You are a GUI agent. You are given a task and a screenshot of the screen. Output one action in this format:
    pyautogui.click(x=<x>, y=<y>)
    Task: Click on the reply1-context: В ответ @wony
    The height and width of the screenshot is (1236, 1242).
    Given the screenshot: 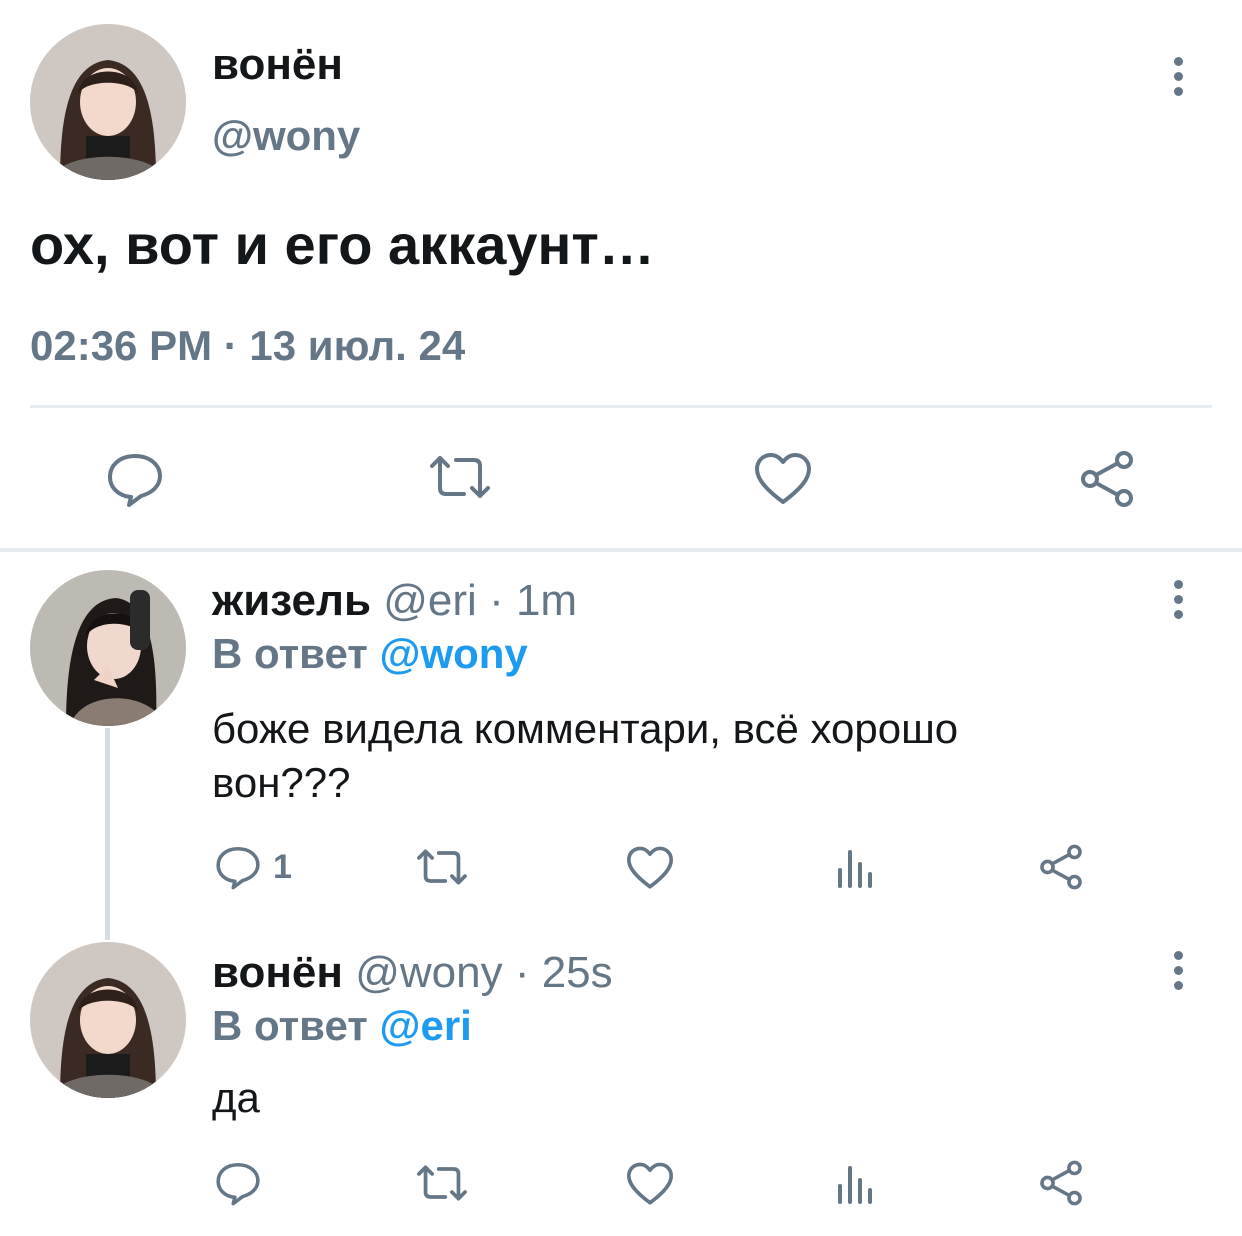 What is the action you would take?
    pyautogui.click(x=370, y=654)
    